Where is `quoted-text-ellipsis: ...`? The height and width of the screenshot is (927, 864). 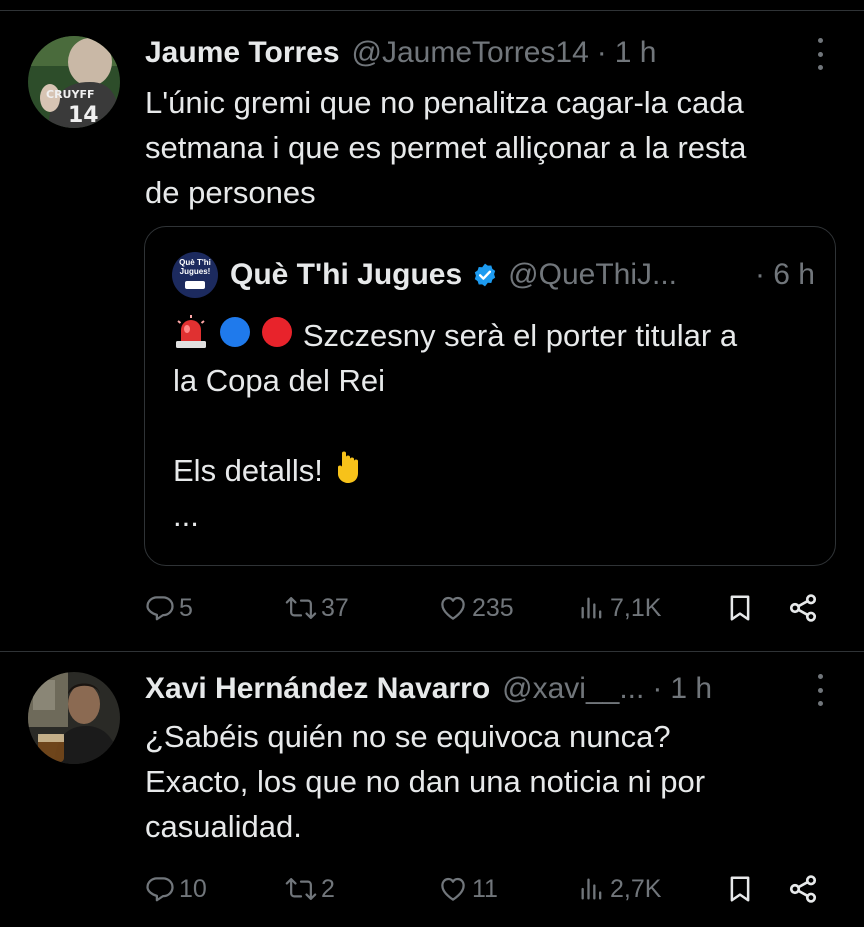
quoted-text-ellipsis: ... is located at coordinates (186, 515).